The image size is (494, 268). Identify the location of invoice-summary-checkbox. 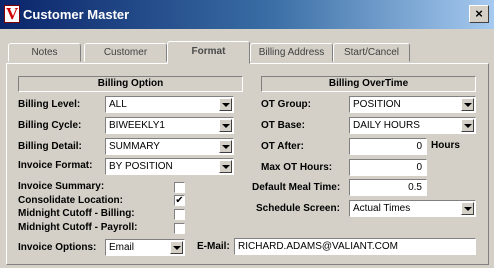
(179, 187).